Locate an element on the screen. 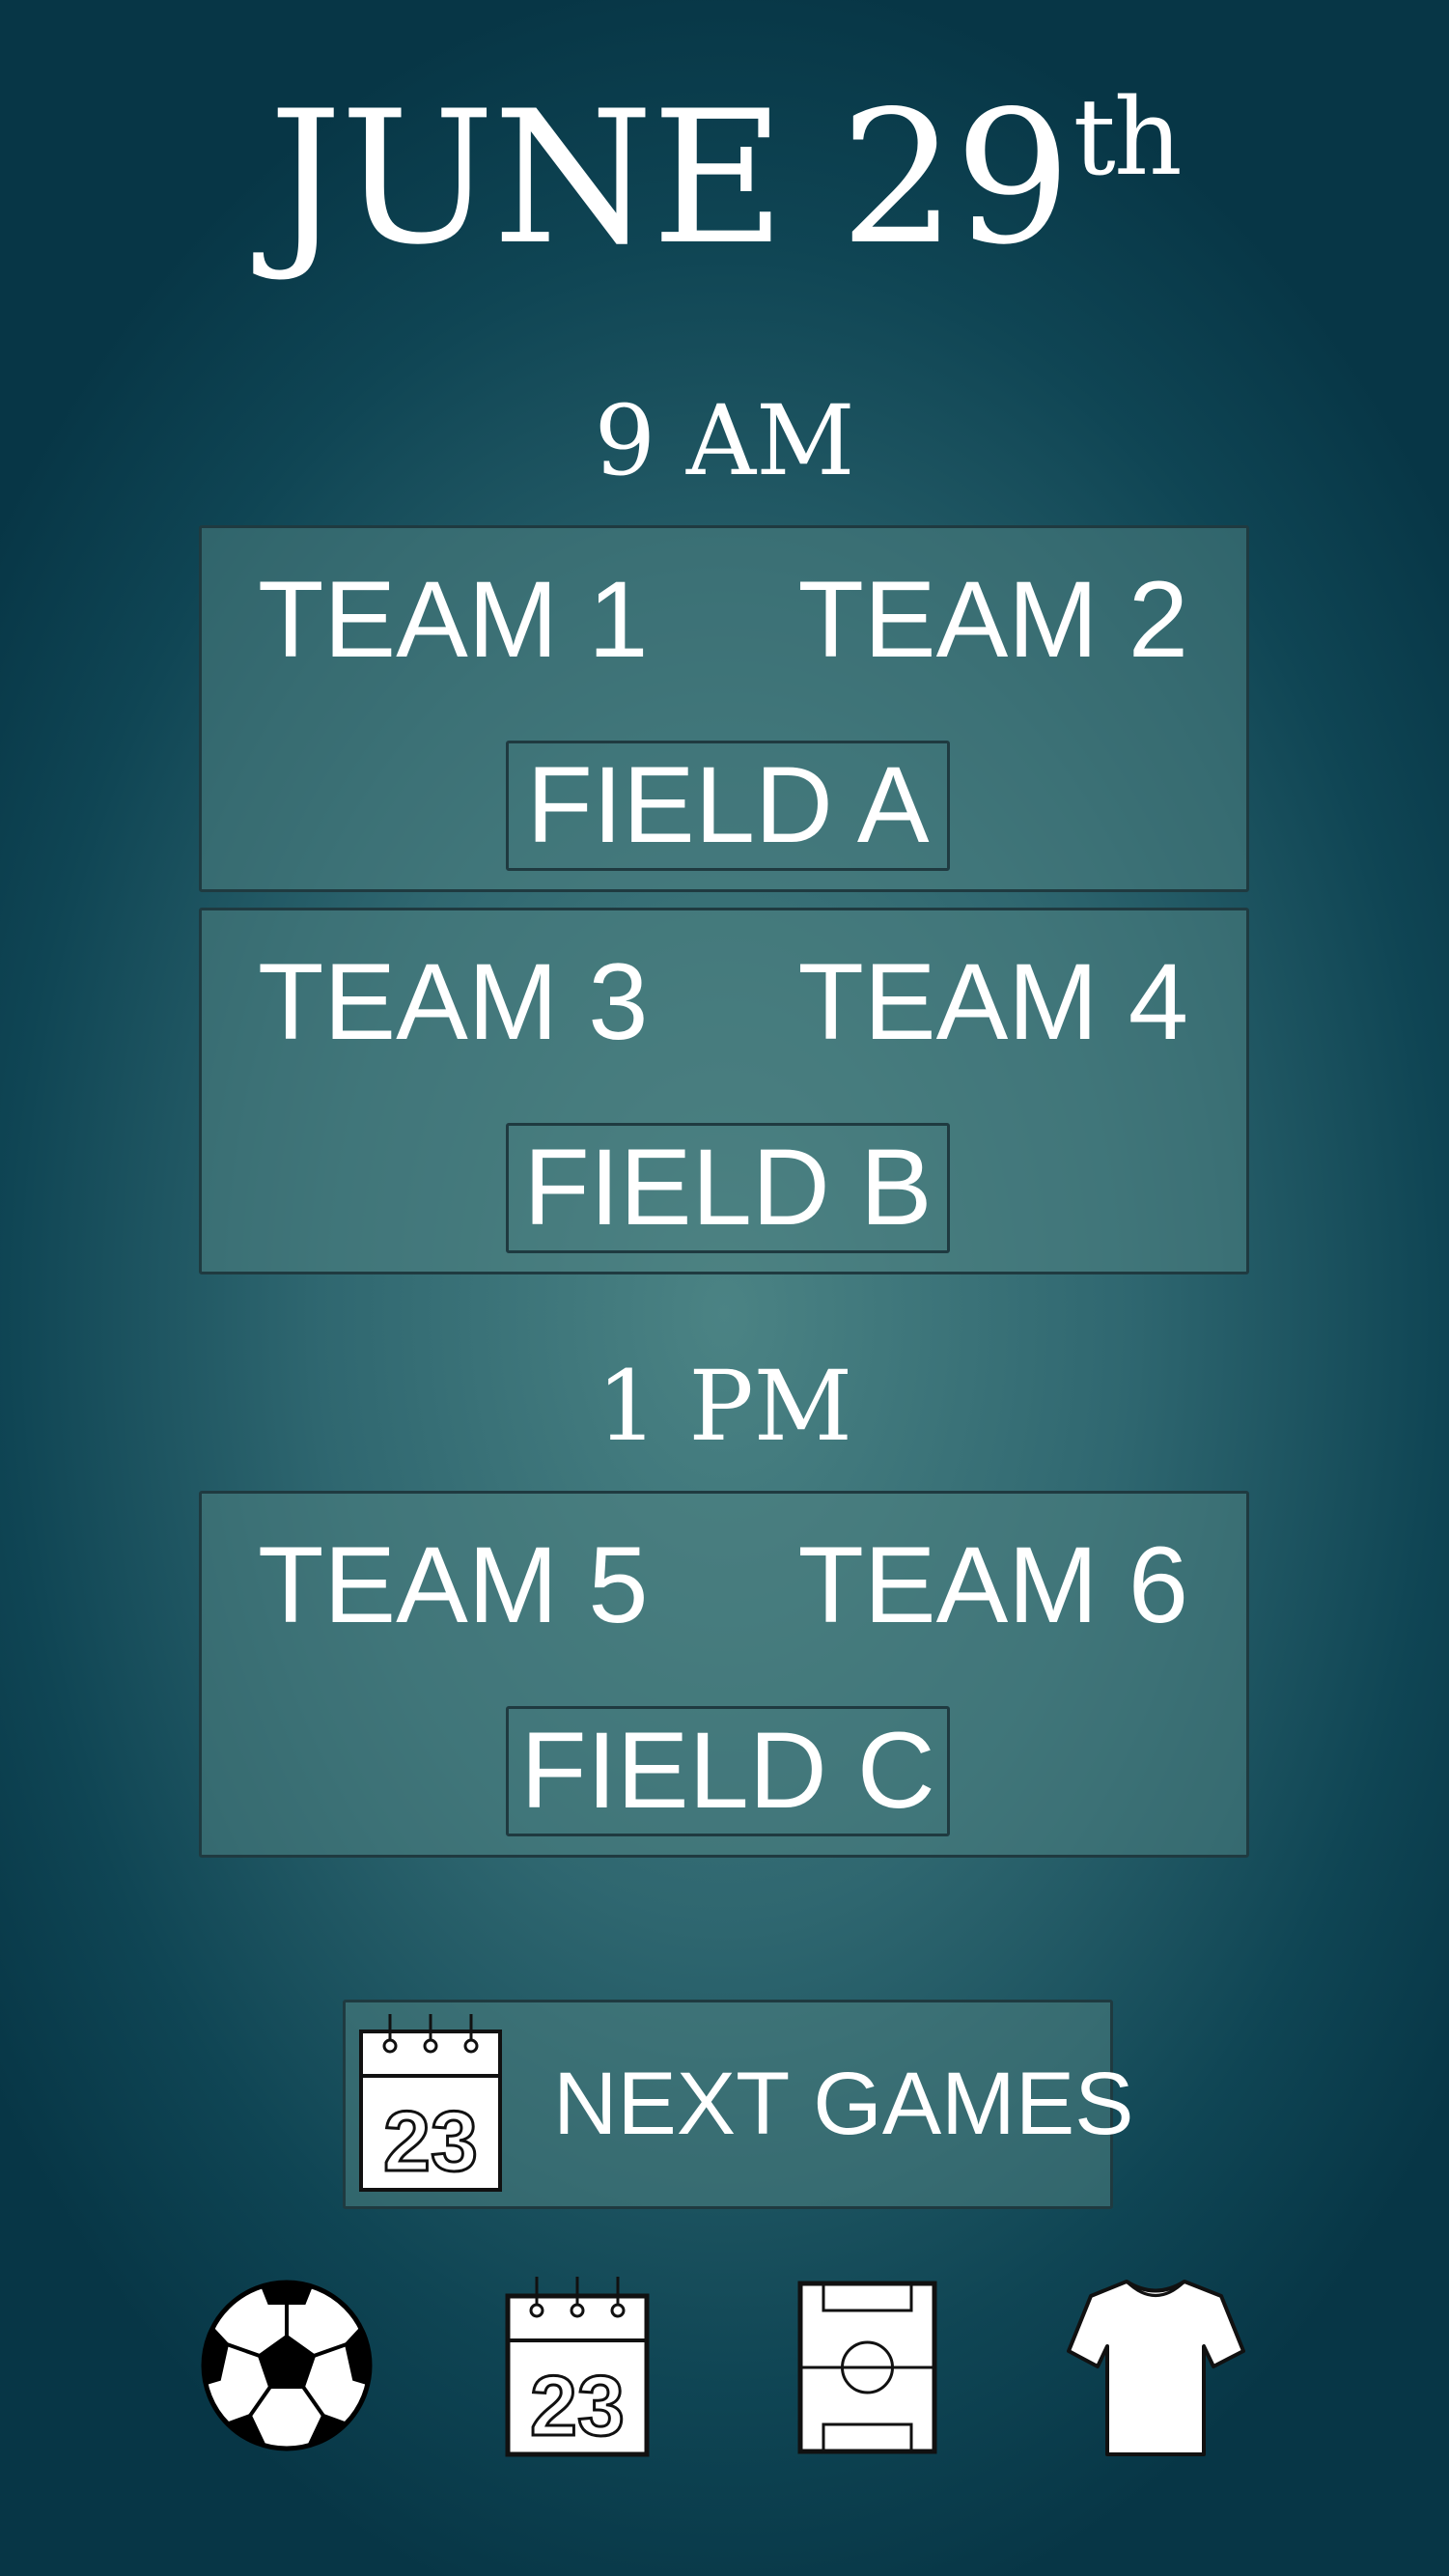 The width and height of the screenshot is (1449, 2576). date-suffix: th is located at coordinates (1128, 137).